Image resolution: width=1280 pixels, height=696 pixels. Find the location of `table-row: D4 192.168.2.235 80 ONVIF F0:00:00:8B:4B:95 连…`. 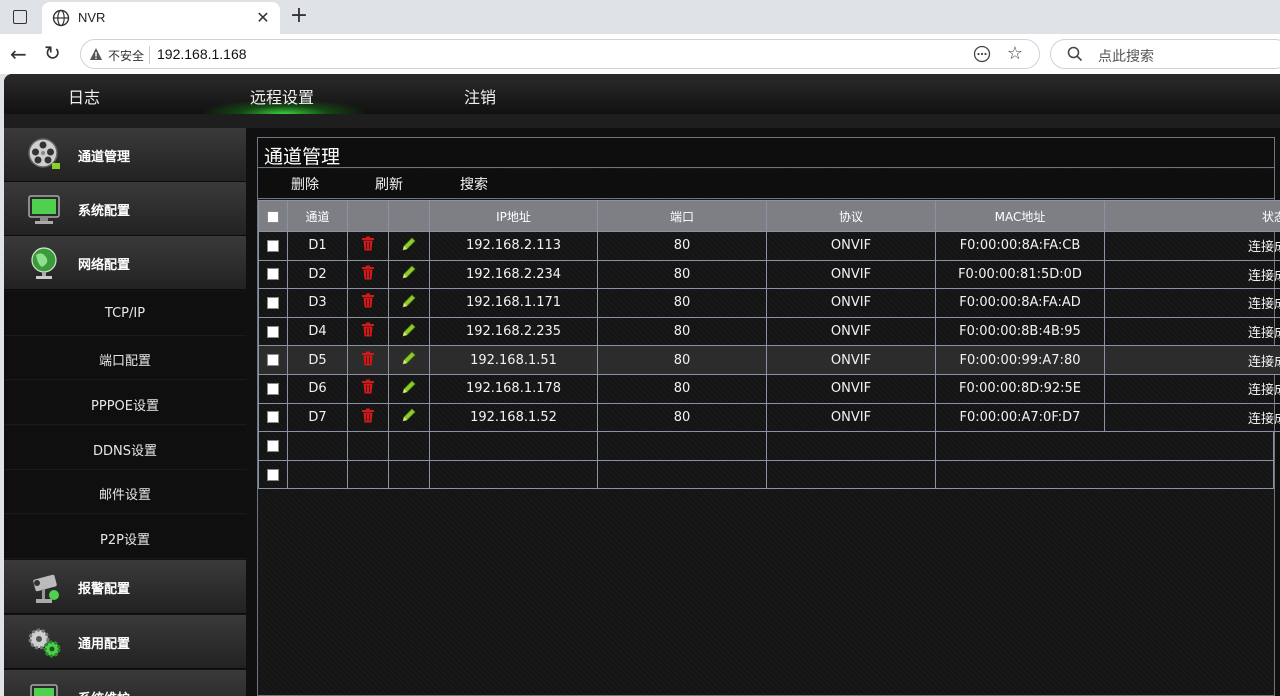

table-row: D4 192.168.2.235 80 ONVIF F0:00:00:8B:4B:95 连… is located at coordinates (769, 331).